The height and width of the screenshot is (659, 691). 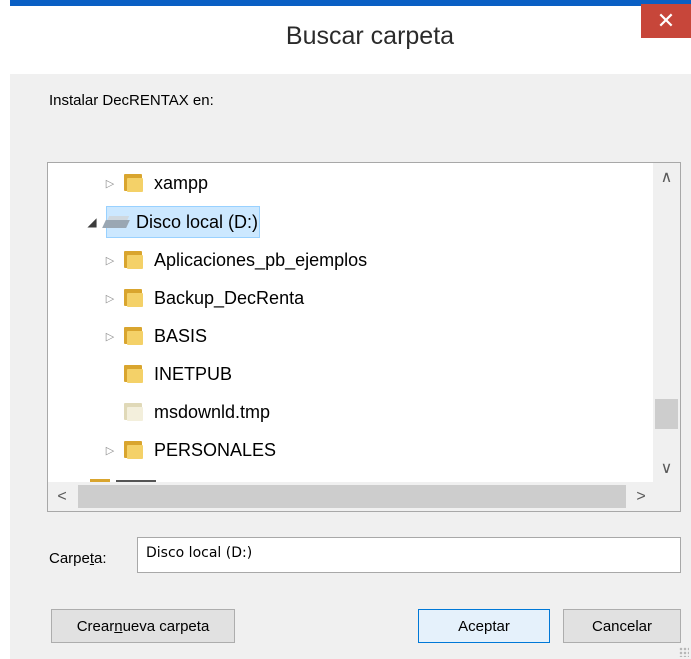 What do you see at coordinates (666, 414) in the screenshot?
I see `vertical-scroll-thumb` at bounding box center [666, 414].